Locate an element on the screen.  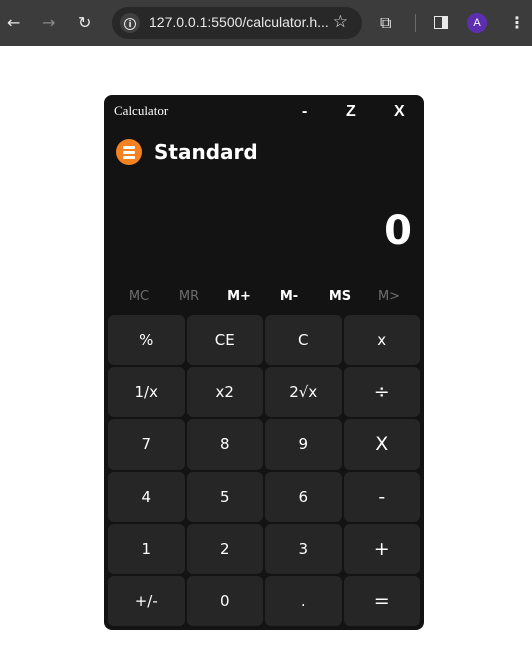
multiply-button: X is located at coordinates (381, 444).